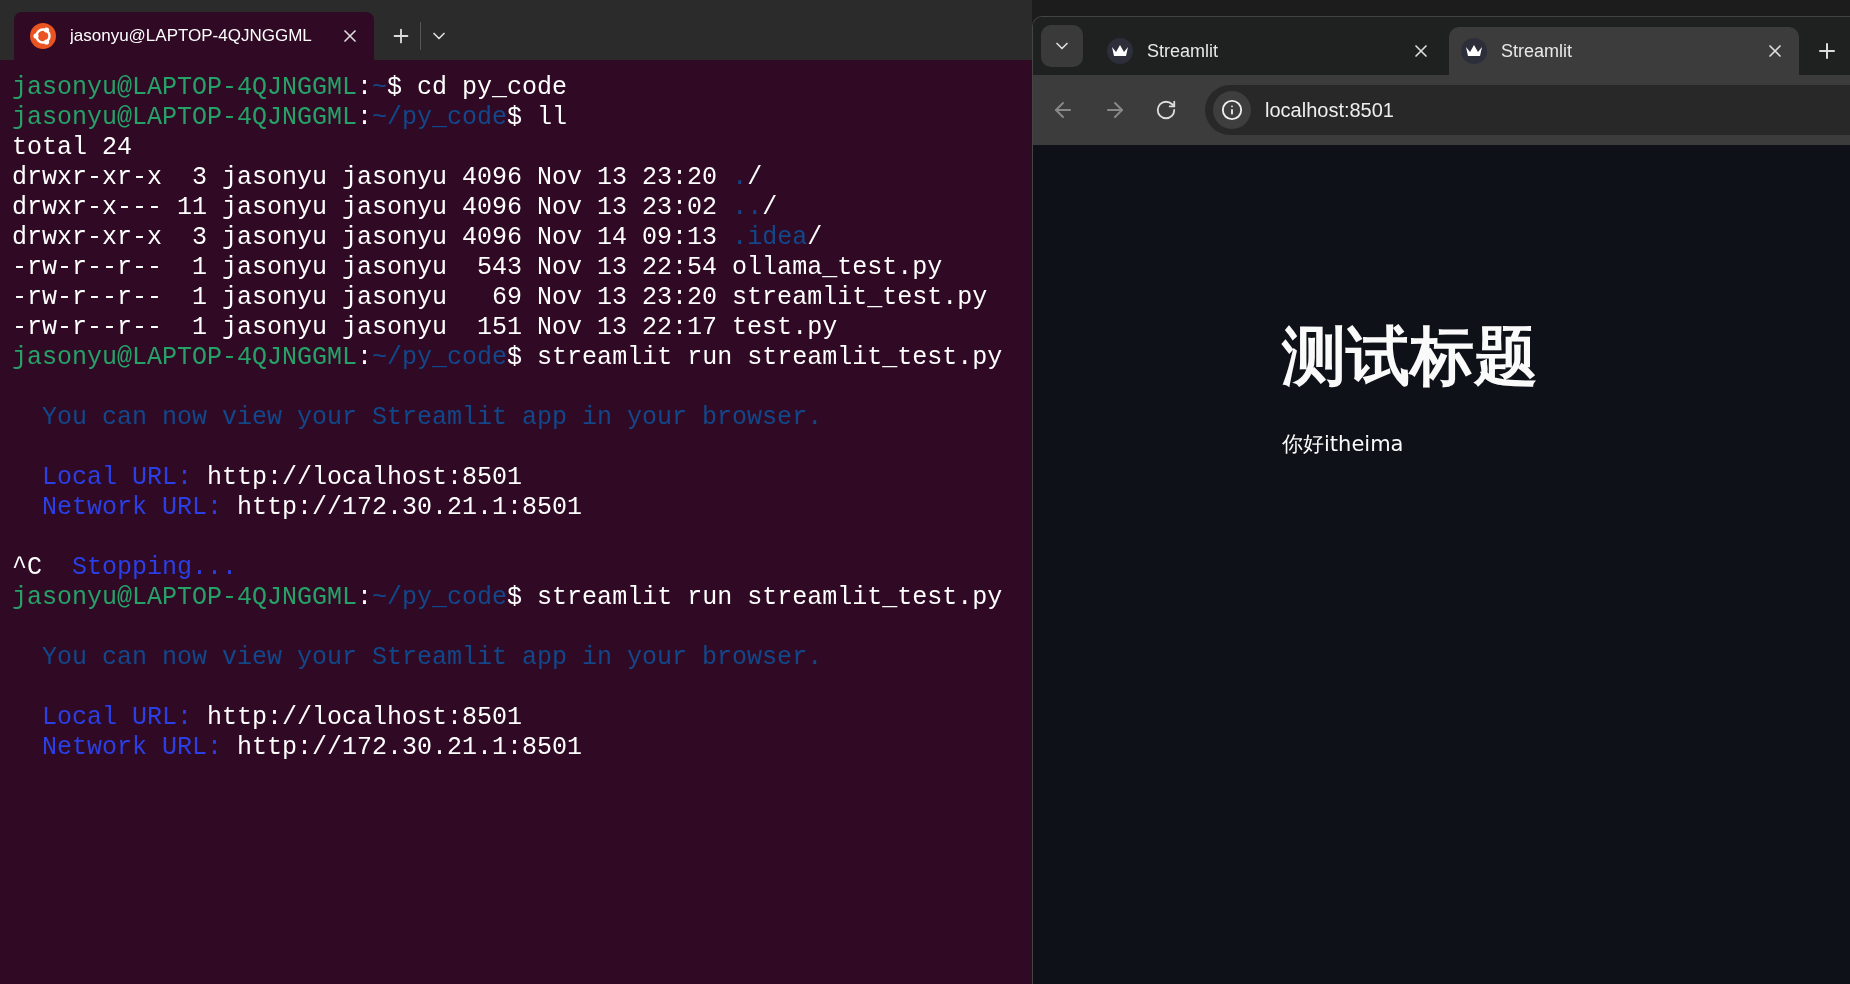 The image size is (1850, 984). Describe the element at coordinates (478, 268) in the screenshot. I see `terminal-line: -rw-r--r-- 1 jasonyu jasonyu 543 Nov 13 22:54 ollama_test.py` at that location.